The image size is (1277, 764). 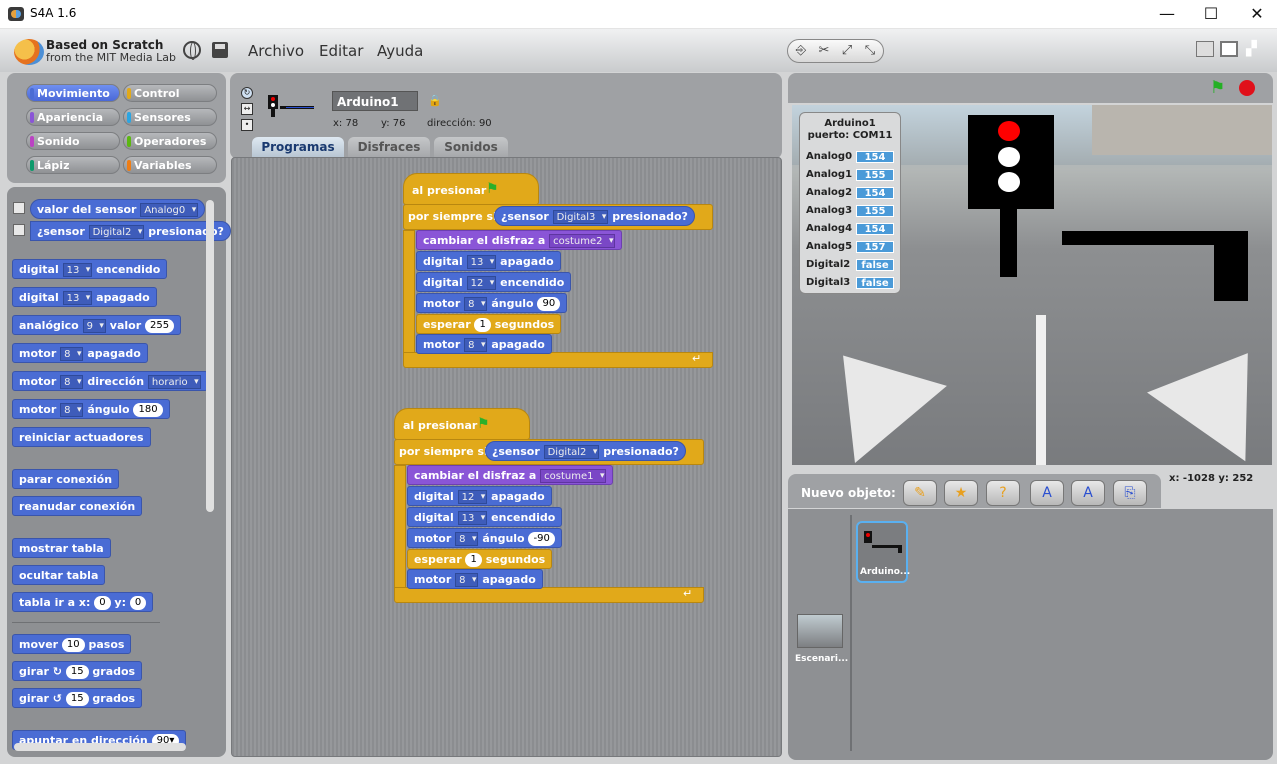 What do you see at coordinates (90, 269) in the screenshot?
I see `block-digital-on: digital 13 encendido` at bounding box center [90, 269].